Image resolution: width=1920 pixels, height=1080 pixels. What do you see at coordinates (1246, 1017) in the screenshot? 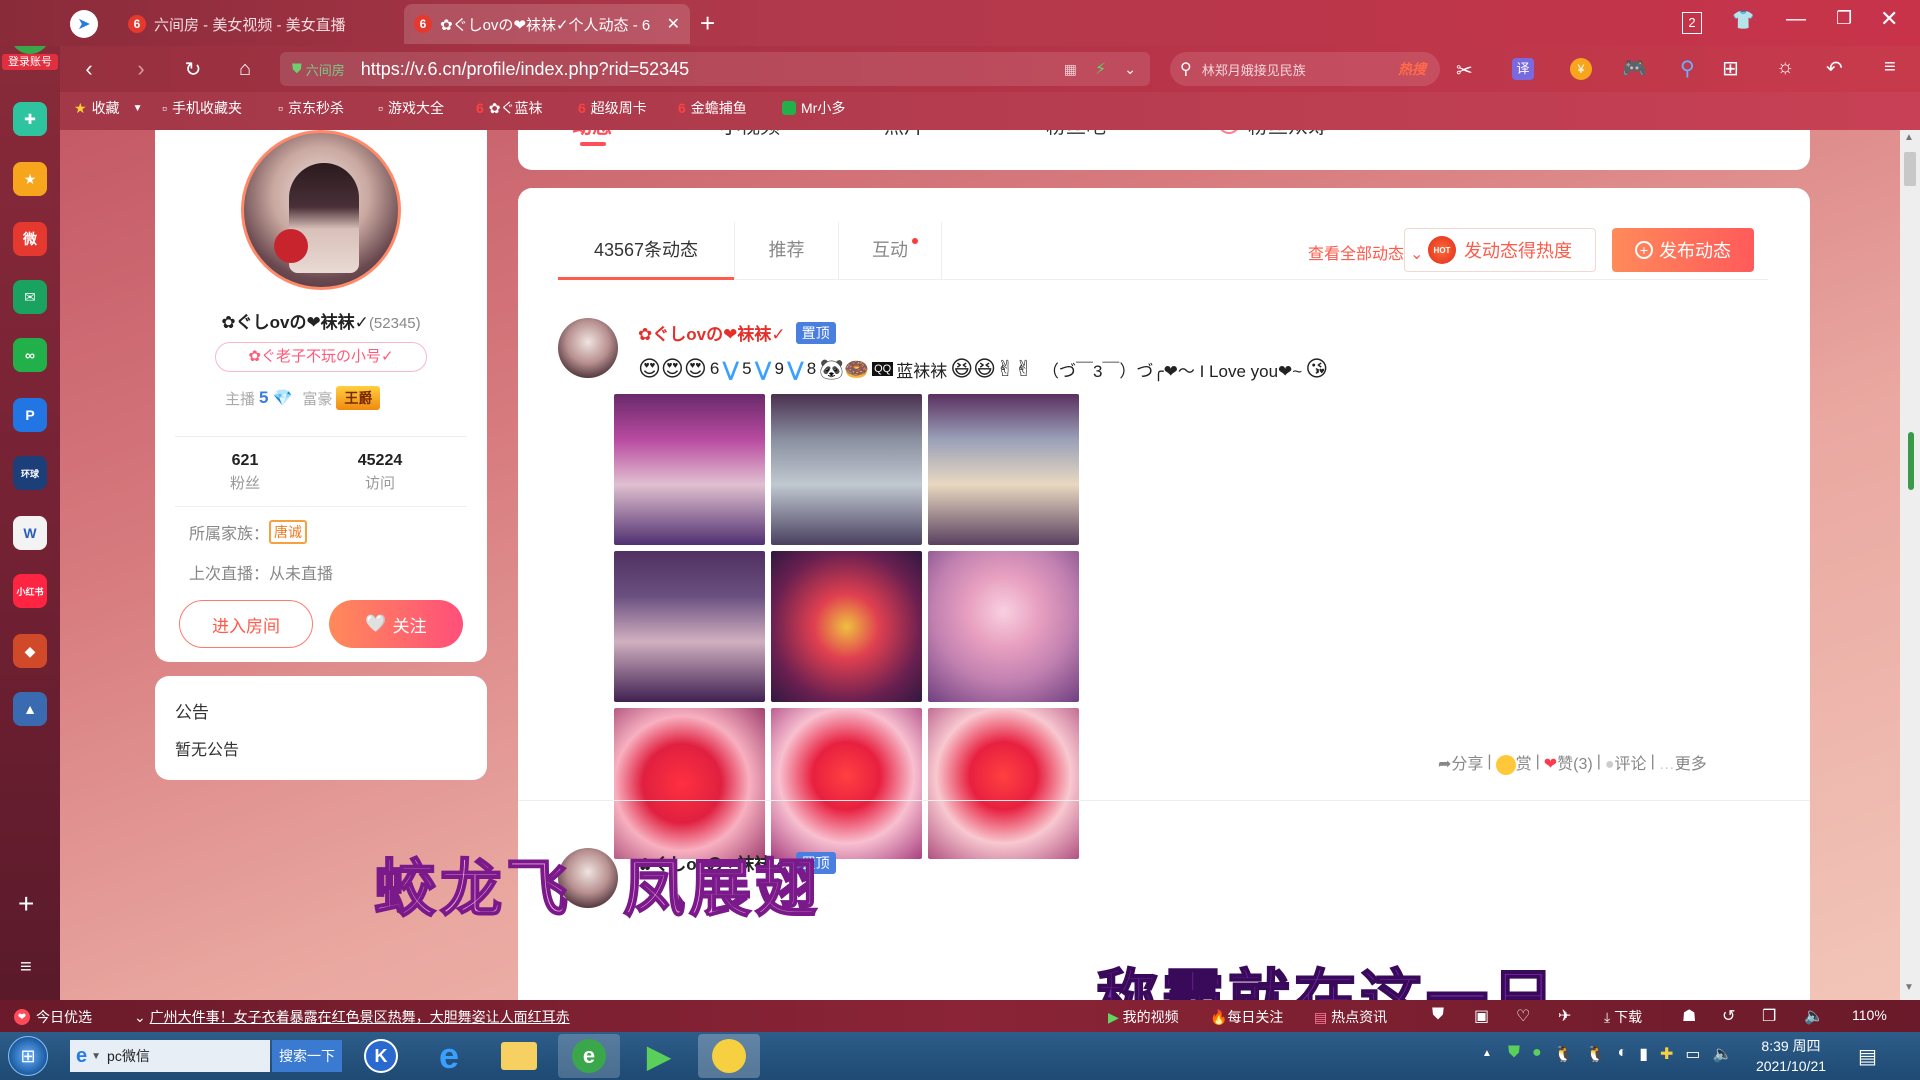
I see `daily-follow-link: 🔥每日关注` at bounding box center [1246, 1017].